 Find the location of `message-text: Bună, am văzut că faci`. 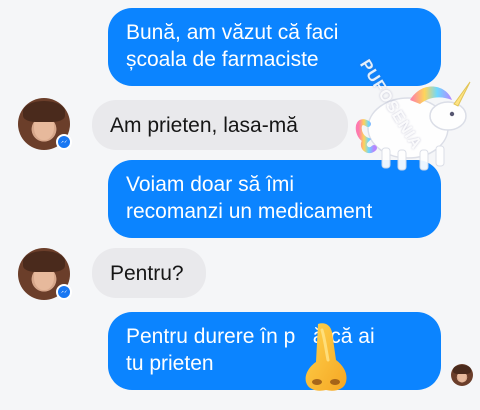

message-text: Bună, am văzut că faci is located at coordinates (232, 32).